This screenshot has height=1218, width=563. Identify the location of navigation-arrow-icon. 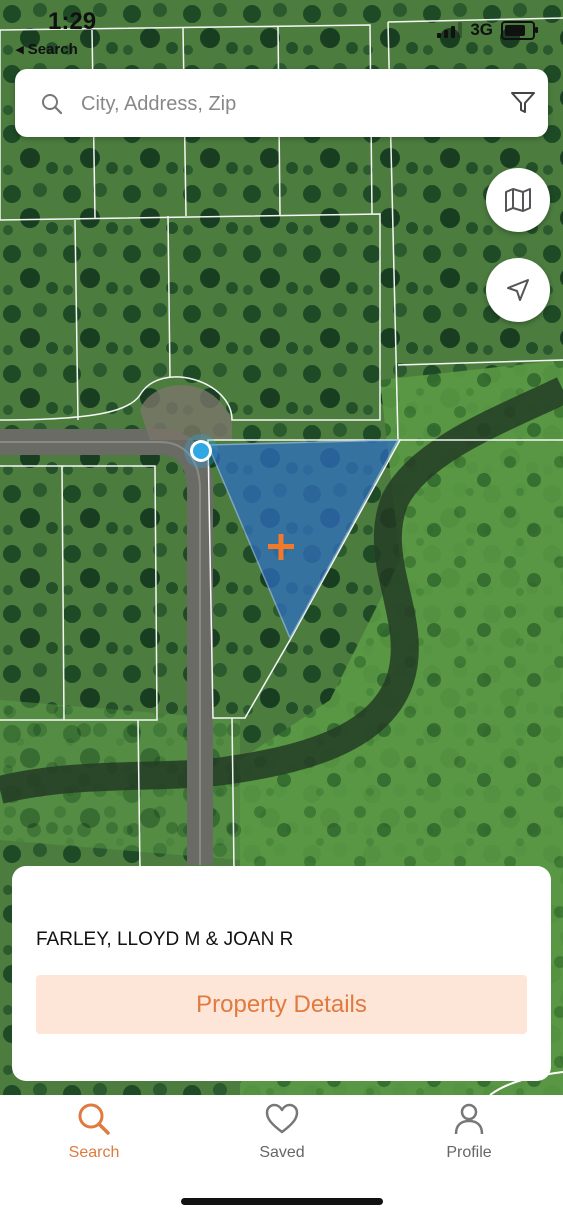
(518, 290).